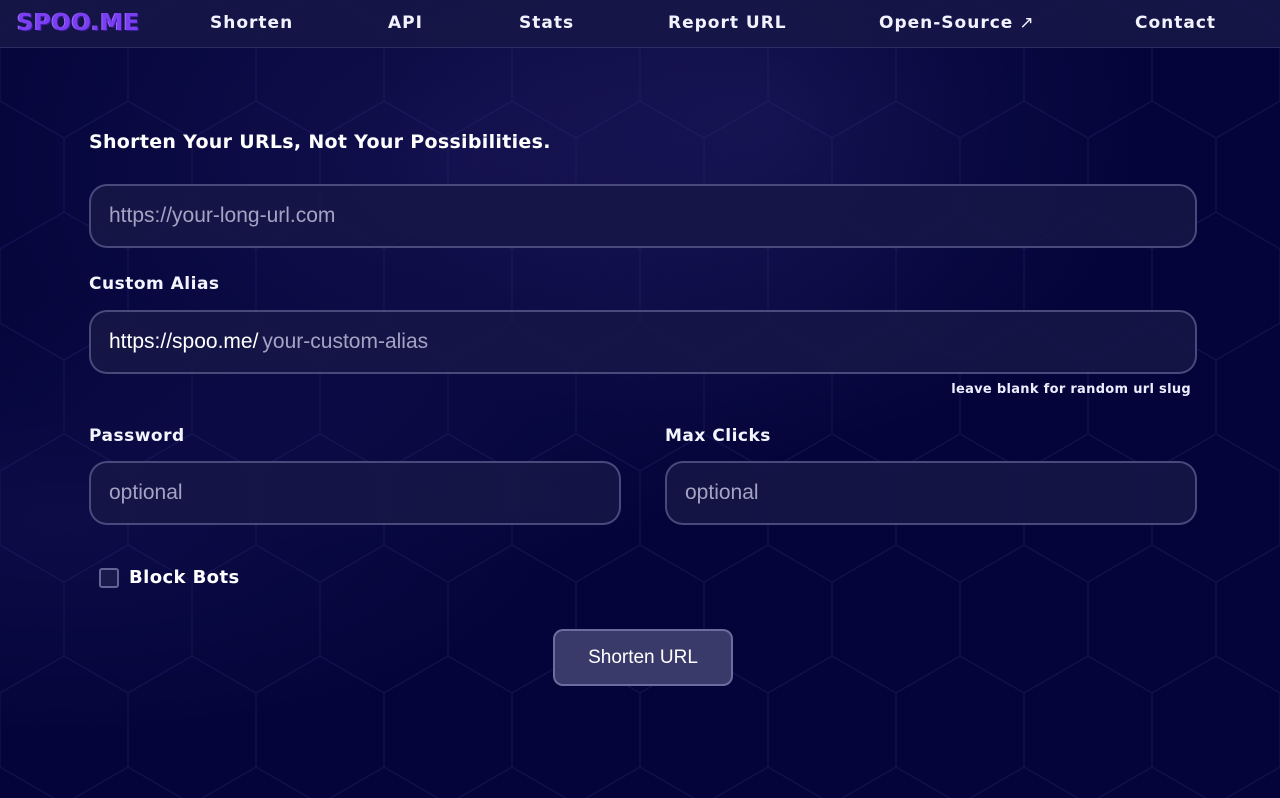 This screenshot has width=1280, height=798. What do you see at coordinates (405, 23) in the screenshot?
I see `nav-api: API` at bounding box center [405, 23].